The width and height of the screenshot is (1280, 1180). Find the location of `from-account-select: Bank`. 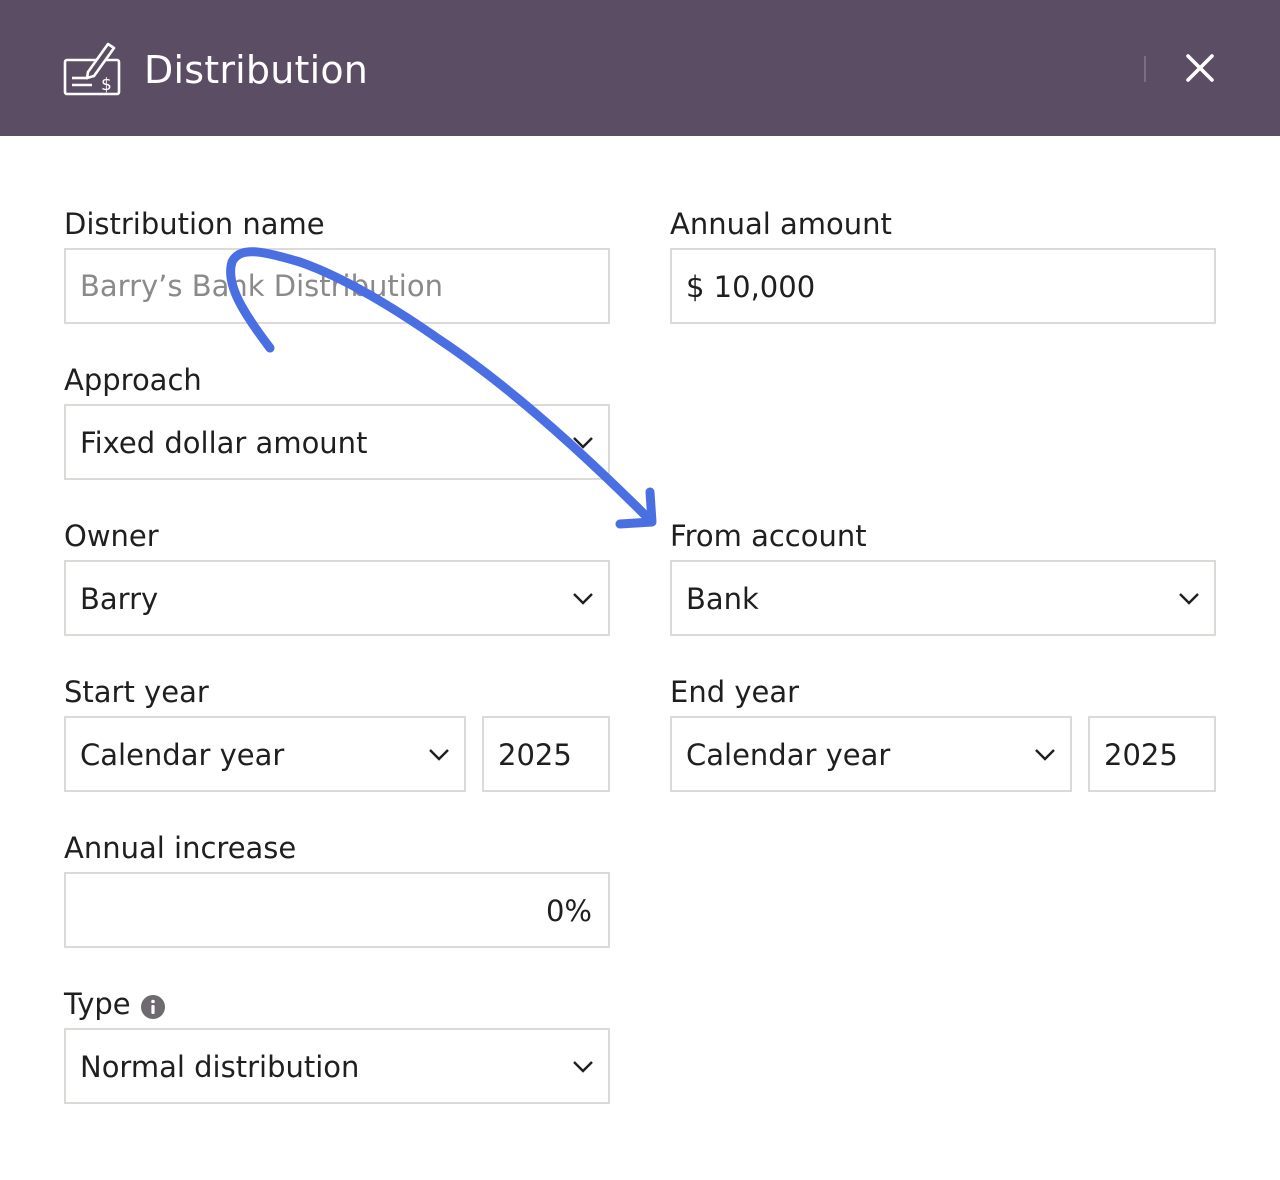

from-account-select: Bank is located at coordinates (943, 598).